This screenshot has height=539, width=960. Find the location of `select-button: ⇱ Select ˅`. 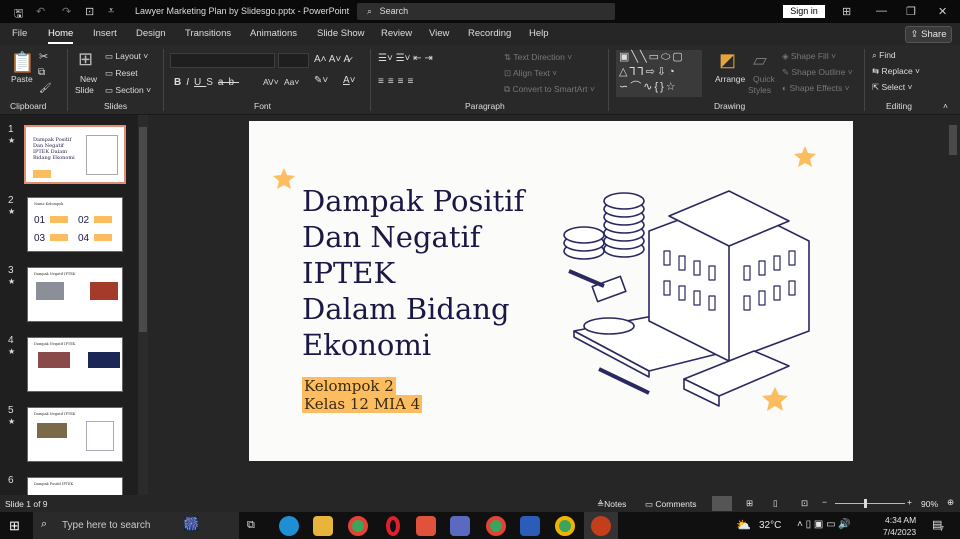

select-button: ⇱ Select ˅ is located at coordinates (892, 87).